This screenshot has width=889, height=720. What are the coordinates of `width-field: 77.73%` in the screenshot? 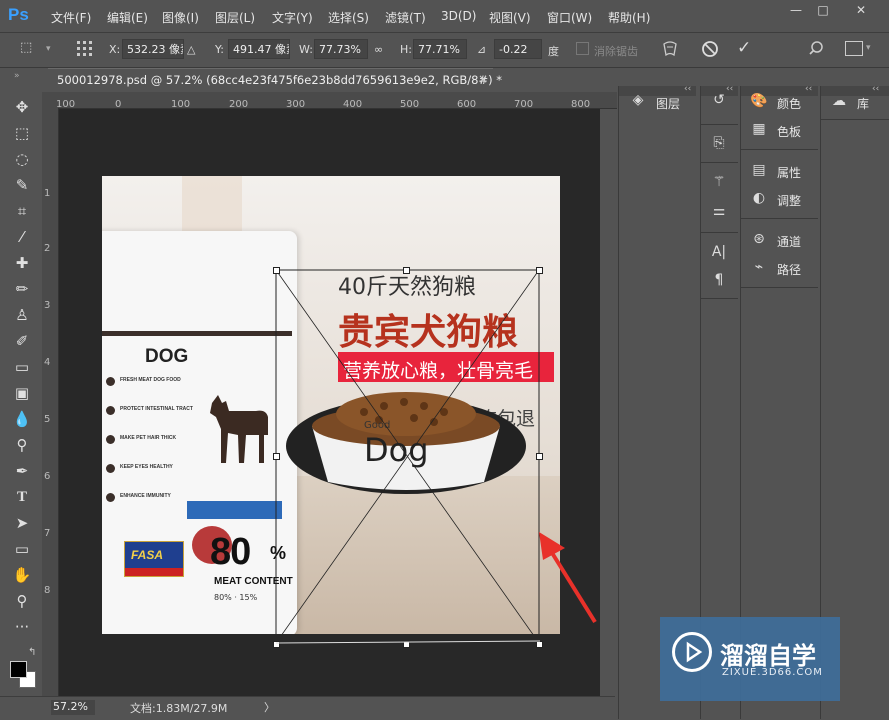 It's located at (341, 49).